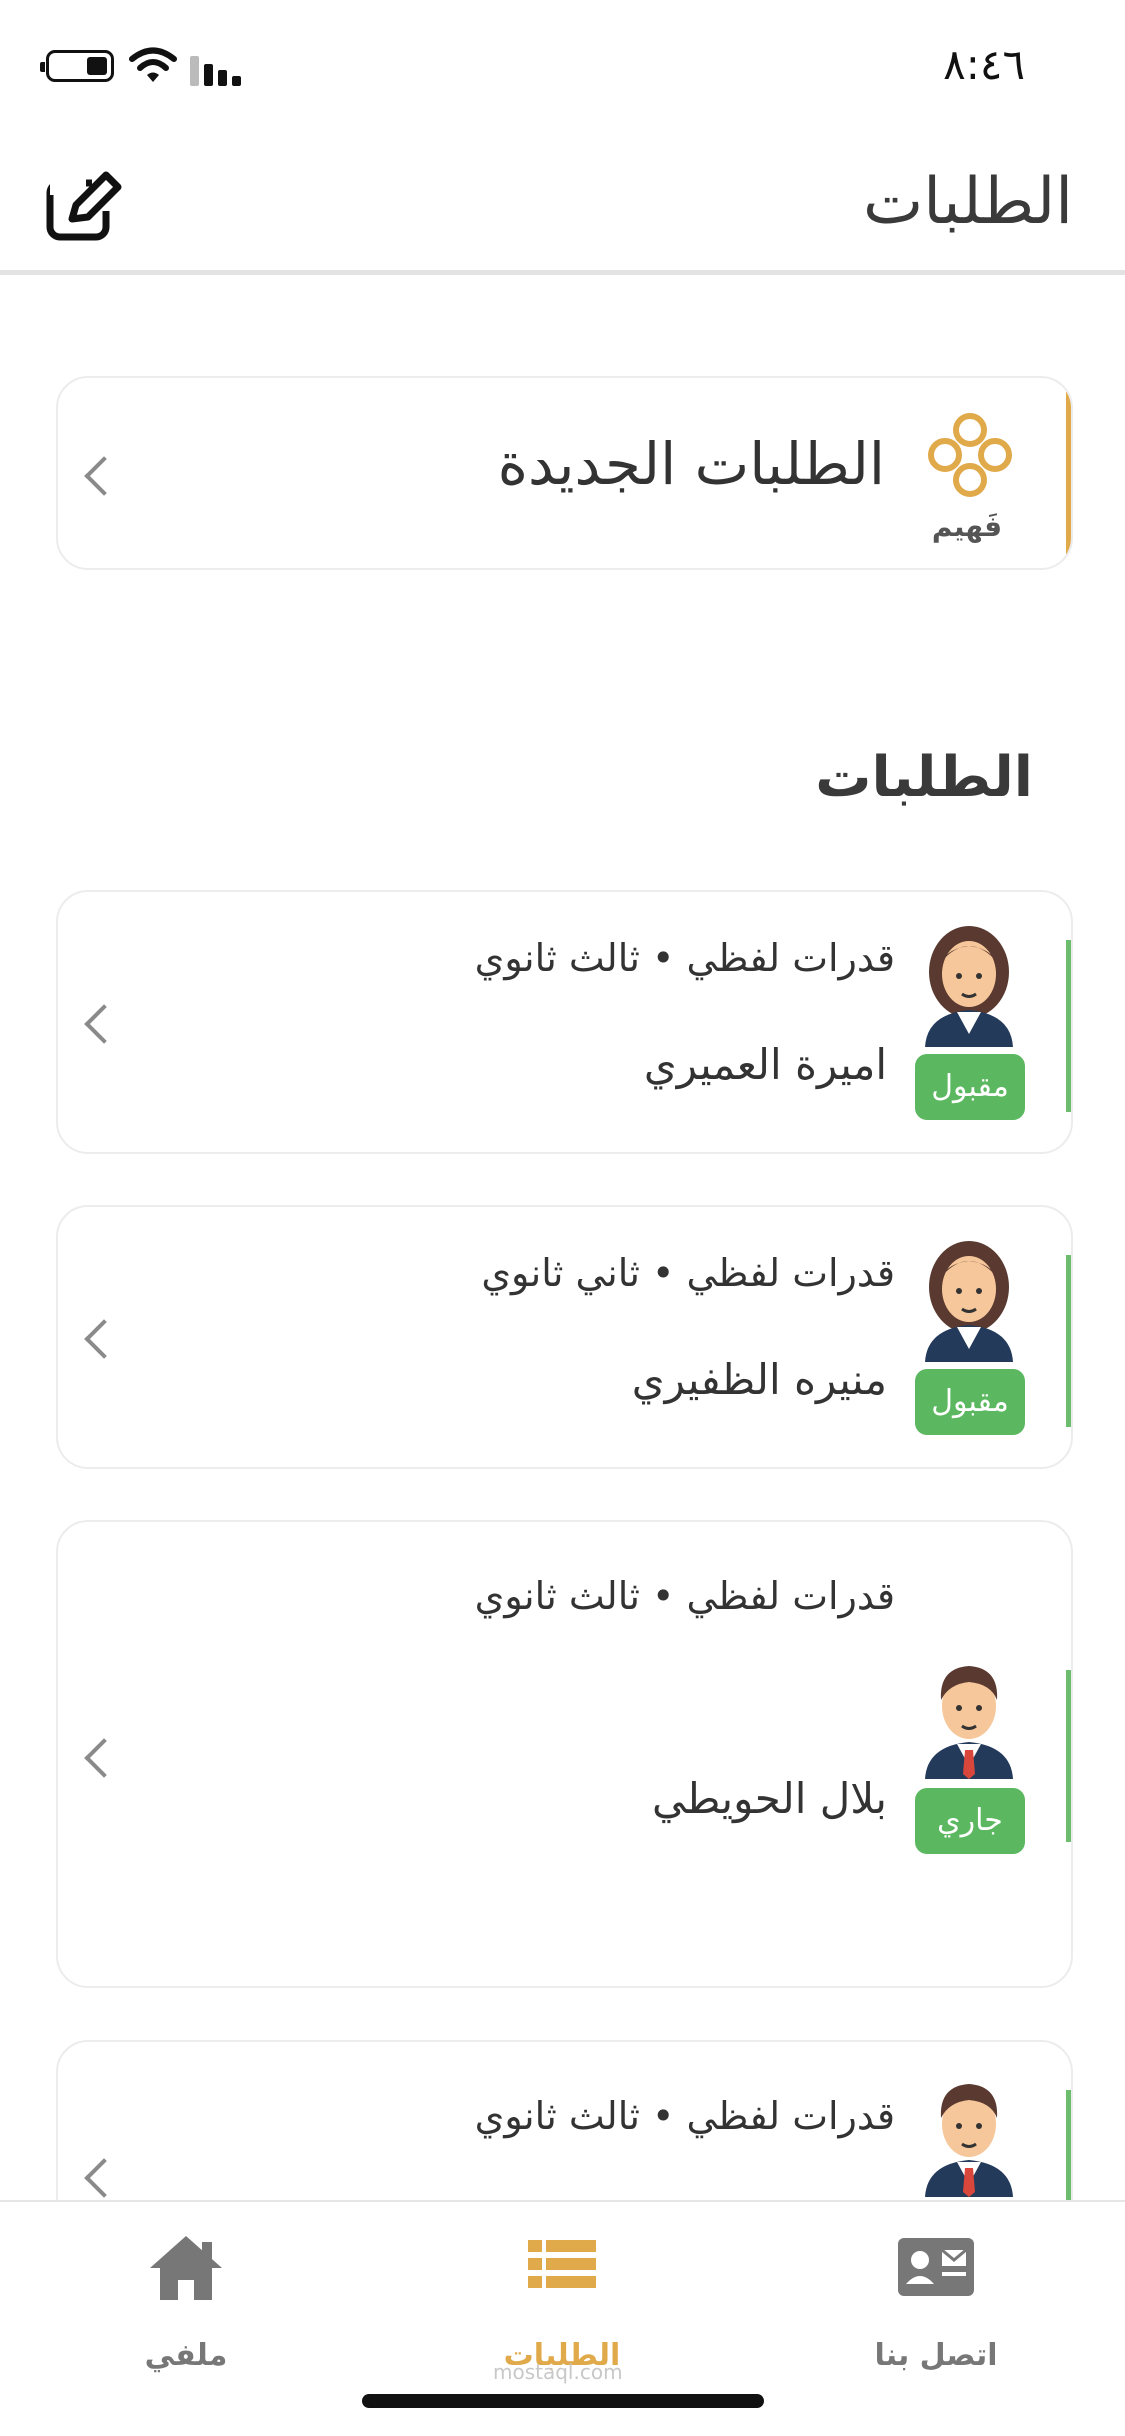 The image size is (1125, 2436). What do you see at coordinates (85, 206) in the screenshot?
I see `edit-icon` at bounding box center [85, 206].